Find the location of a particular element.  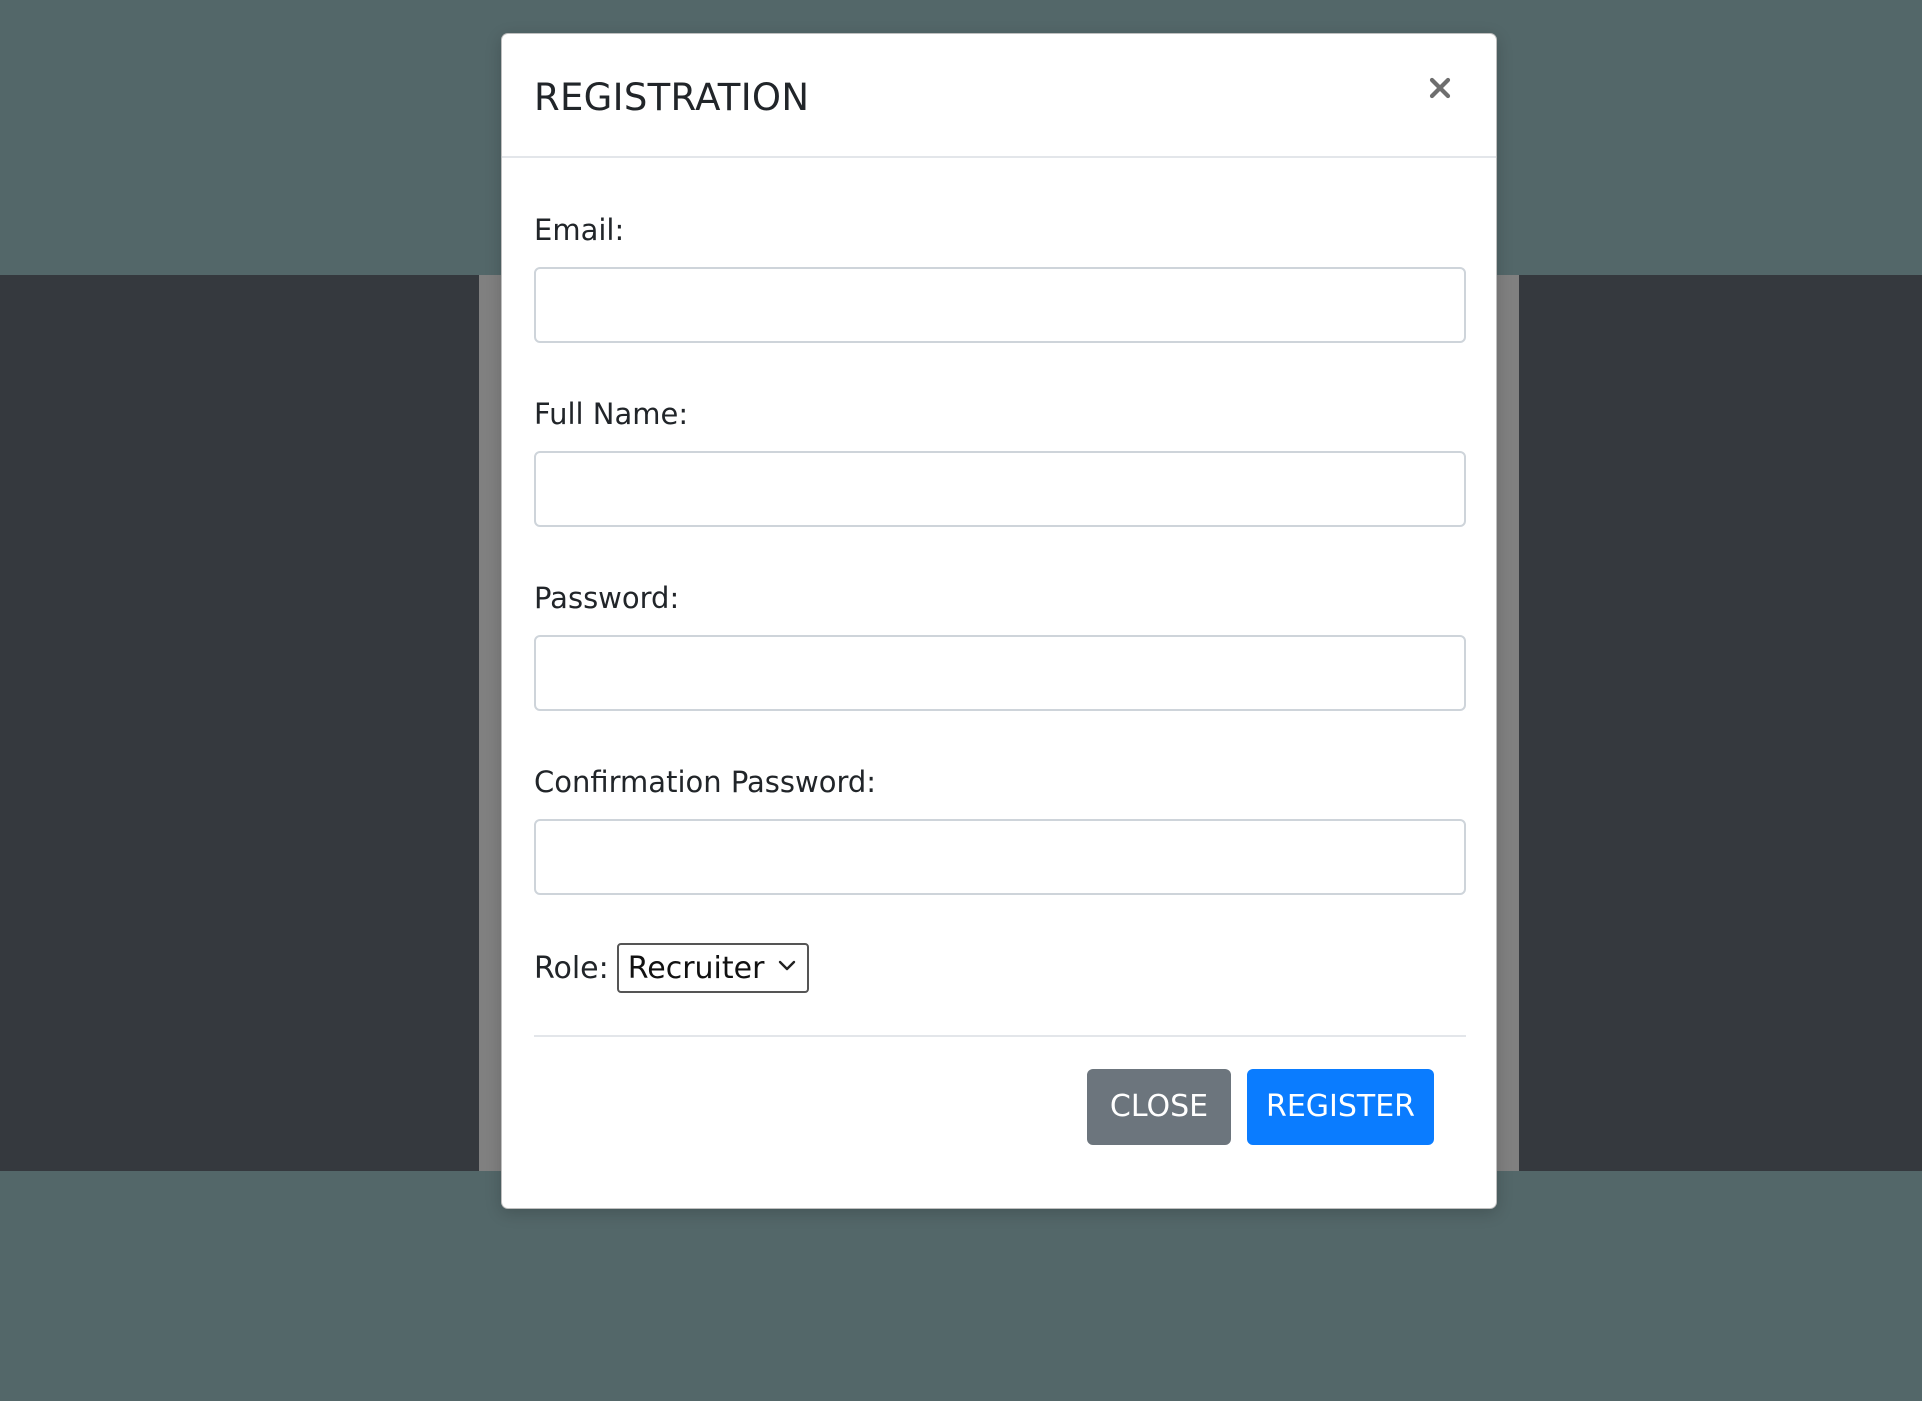

modal-header: REGISTRATION is located at coordinates (999, 96).